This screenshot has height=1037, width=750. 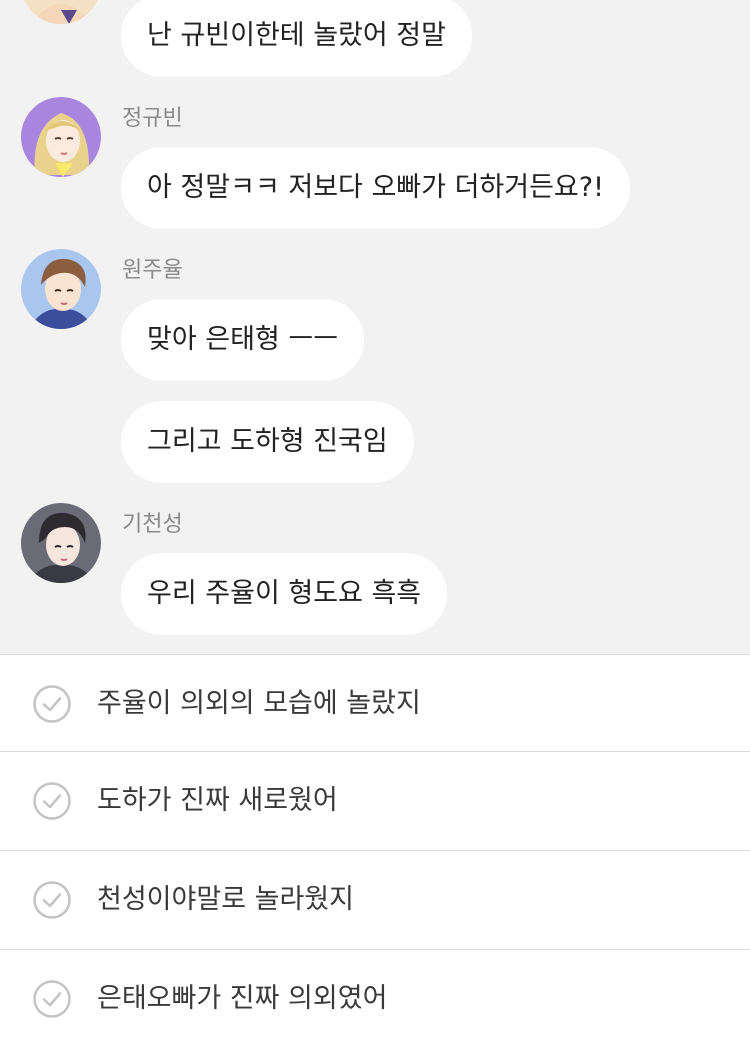 What do you see at coordinates (284, 594) in the screenshot?
I see `message-bubble: 우리 주율이 형도요 흑흑` at bounding box center [284, 594].